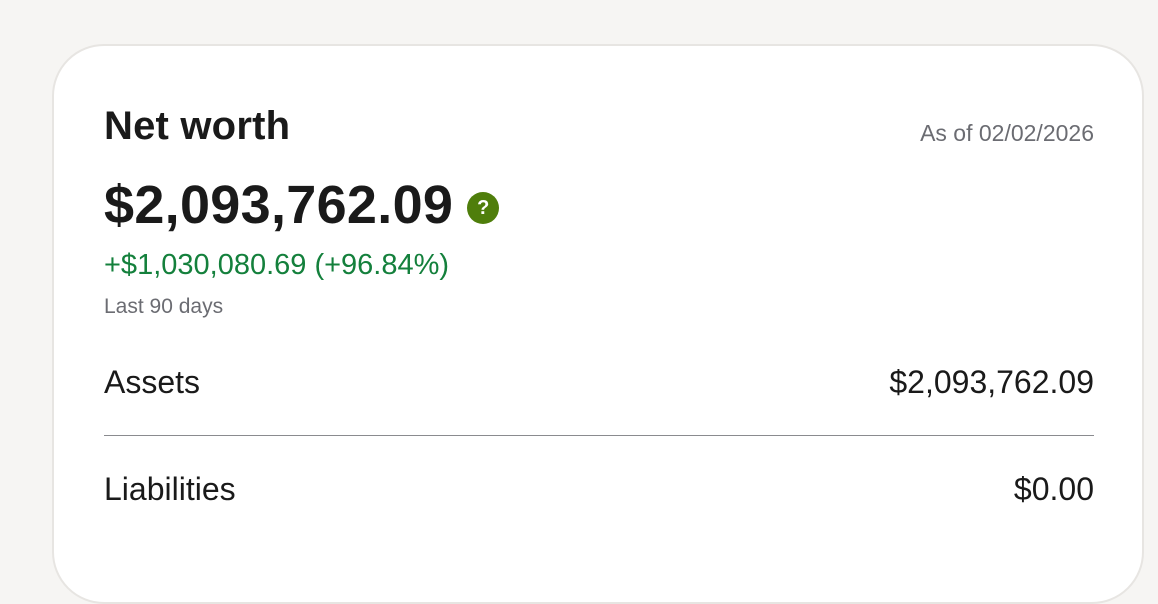  What do you see at coordinates (599, 489) in the screenshot?
I see `liabilities-row: Liabilities $0.00` at bounding box center [599, 489].